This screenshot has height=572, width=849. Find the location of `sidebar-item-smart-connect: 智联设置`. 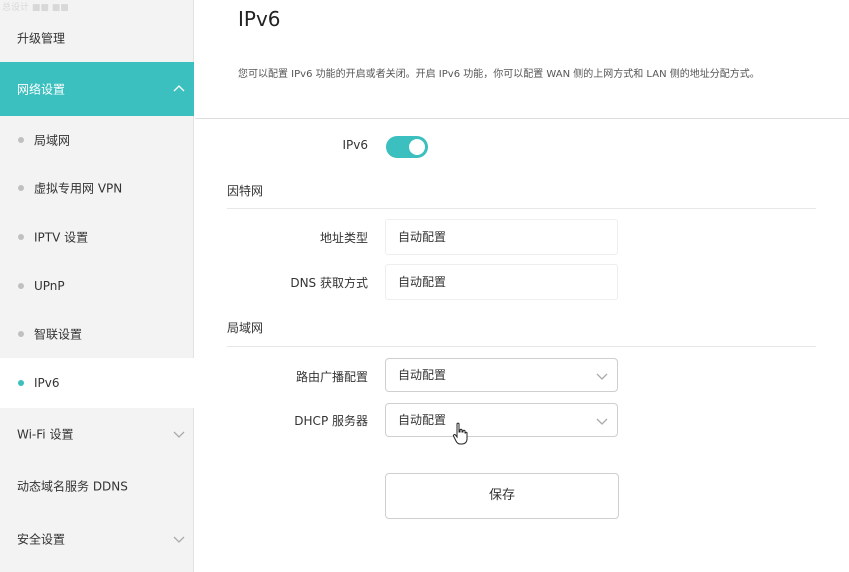

sidebar-item-smart-connect: 智联设置 is located at coordinates (97, 334).